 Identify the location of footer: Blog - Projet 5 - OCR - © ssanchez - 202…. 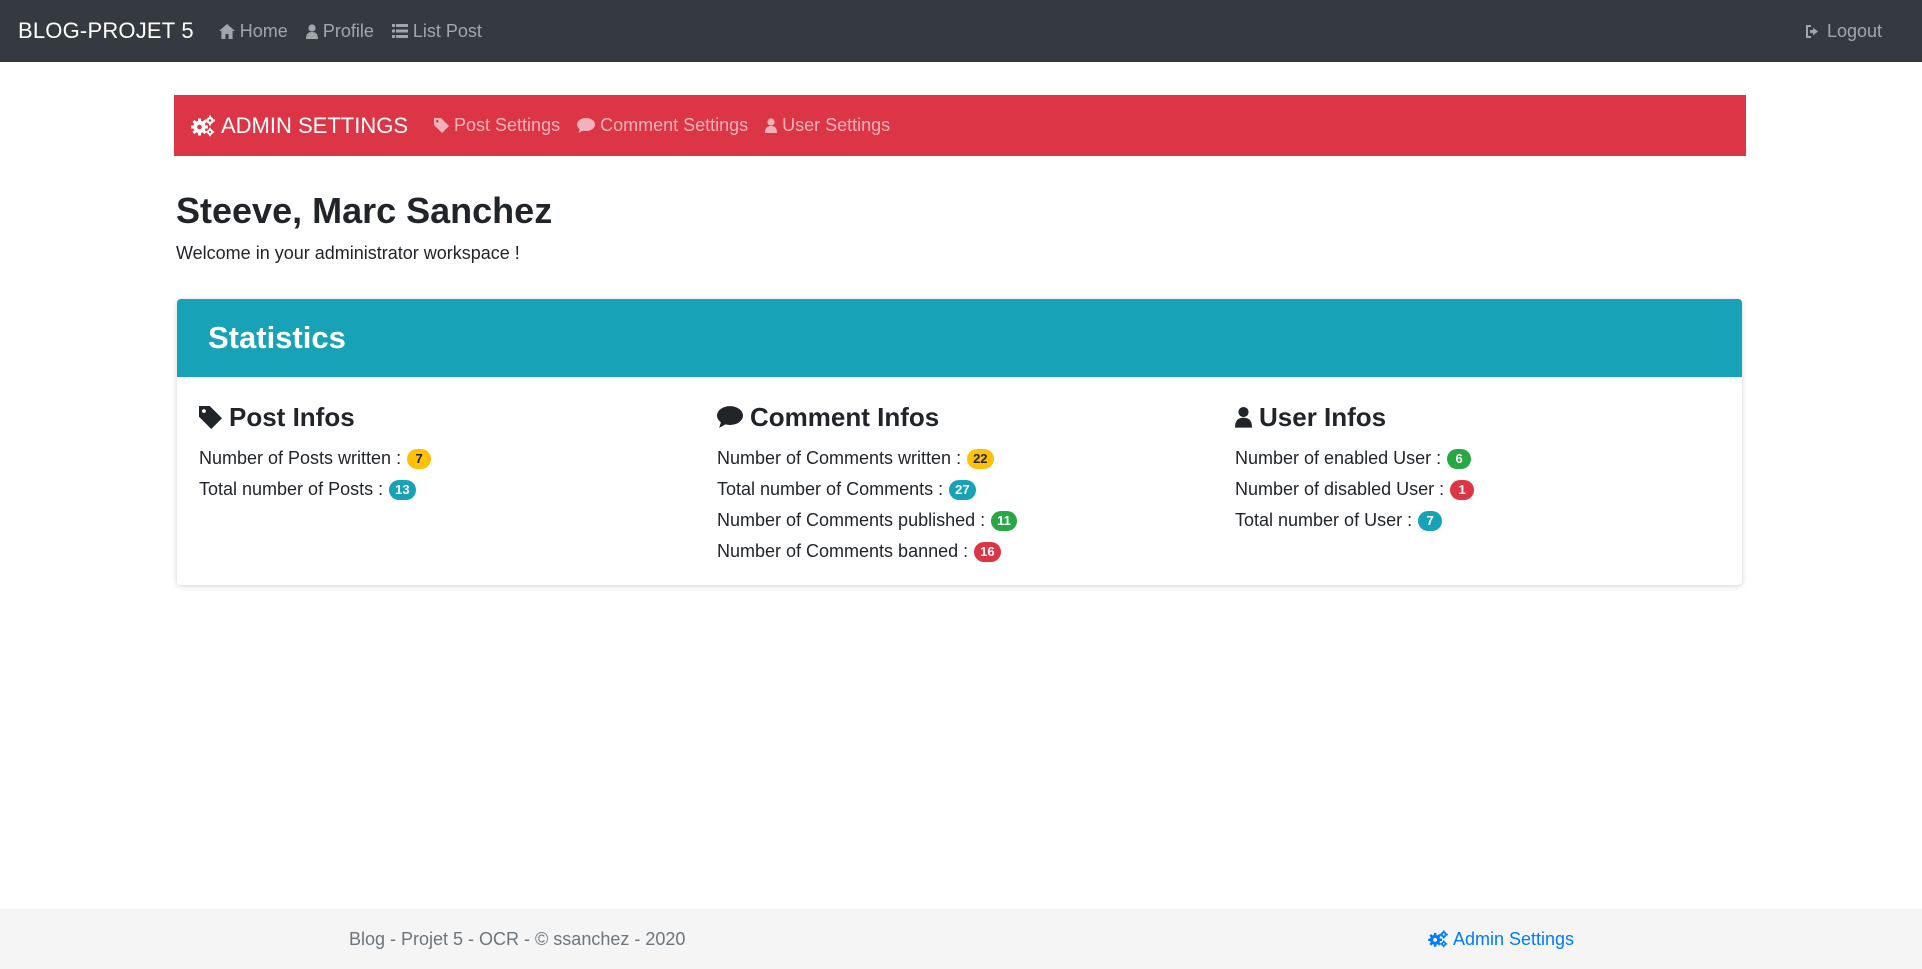
(961, 939).